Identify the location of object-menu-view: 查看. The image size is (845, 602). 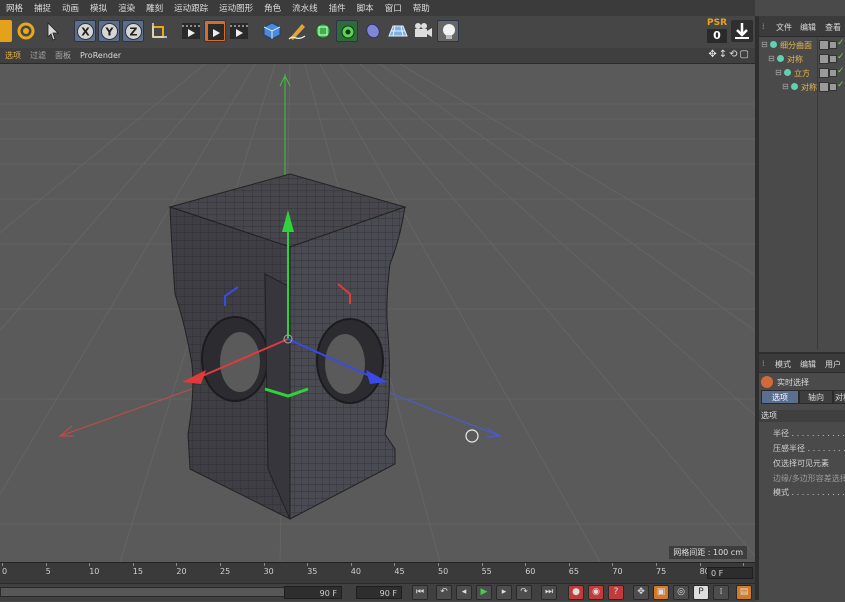
(833, 27).